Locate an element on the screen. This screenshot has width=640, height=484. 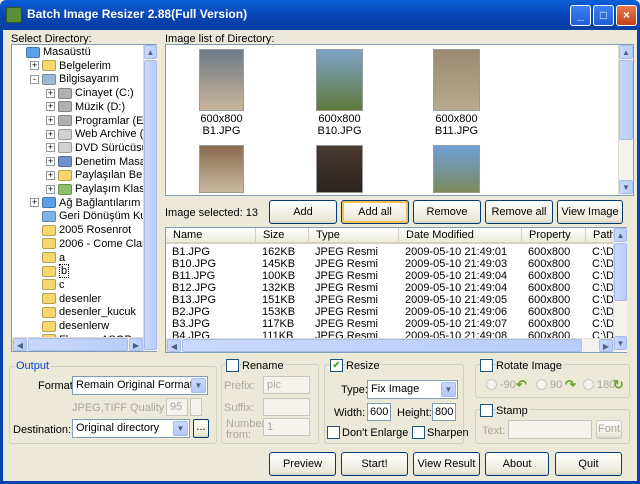
format-value: Remain Original Format is located at coordinates (134, 385).